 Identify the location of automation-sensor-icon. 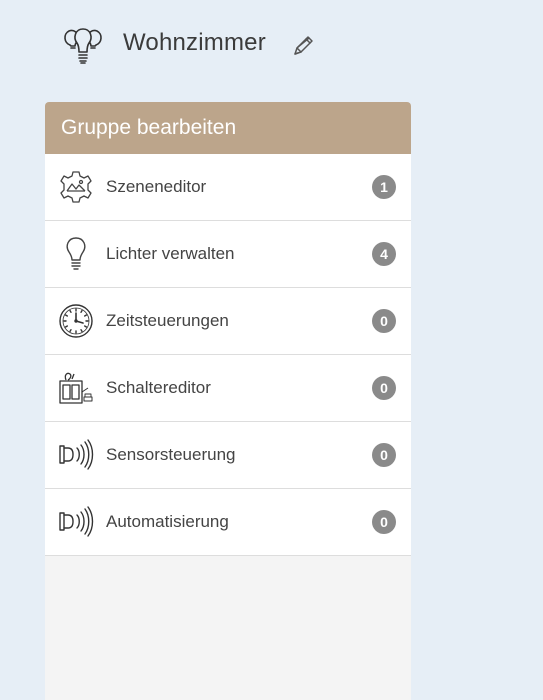
(76, 522).